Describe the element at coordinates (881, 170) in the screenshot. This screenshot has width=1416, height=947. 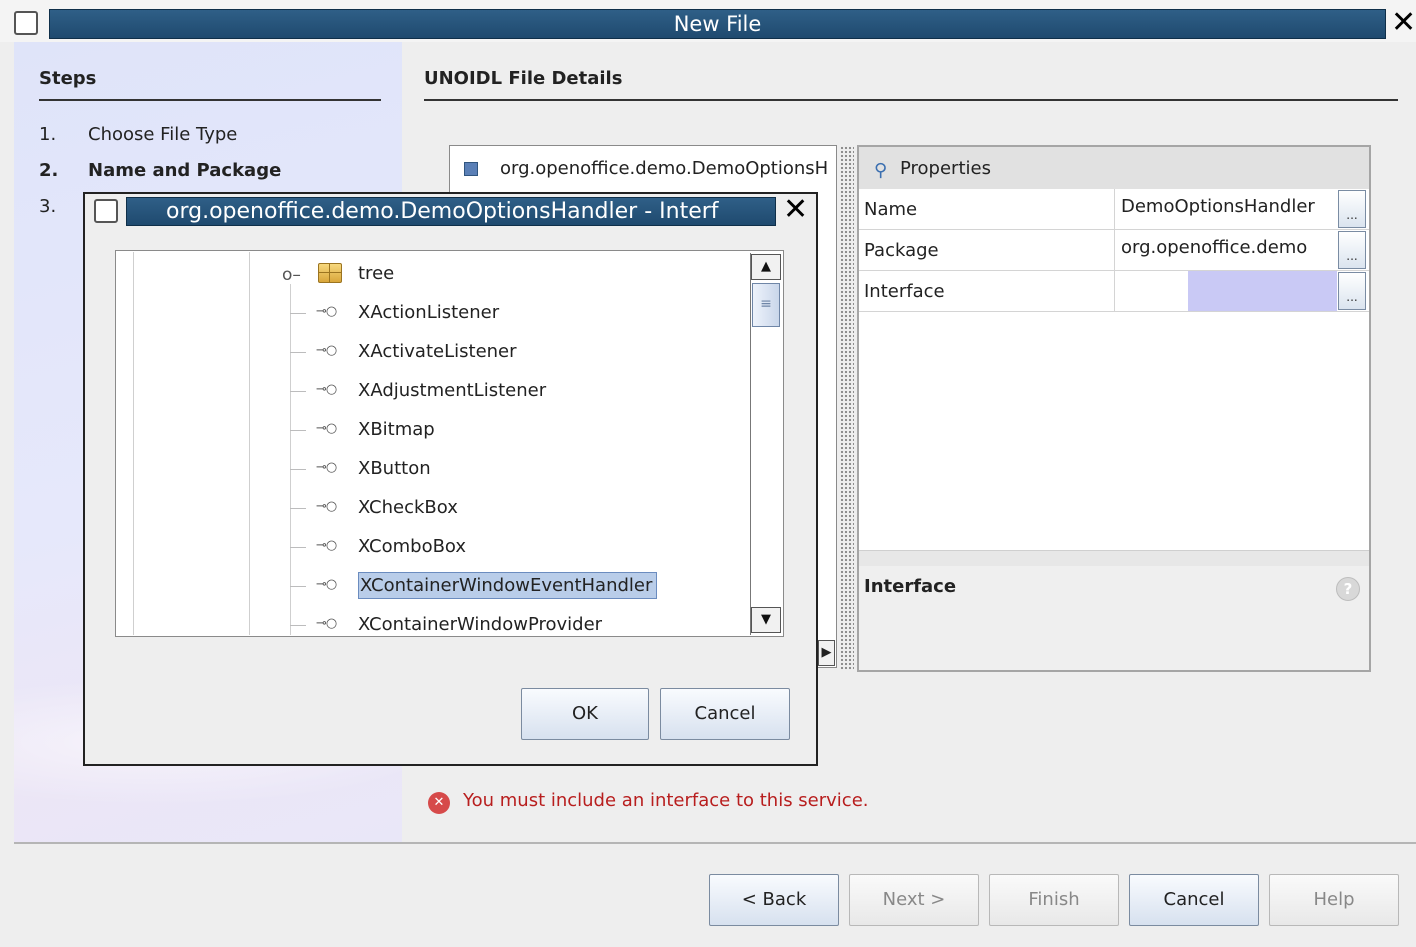
I see `properties-pin-icon: ⚲` at that location.